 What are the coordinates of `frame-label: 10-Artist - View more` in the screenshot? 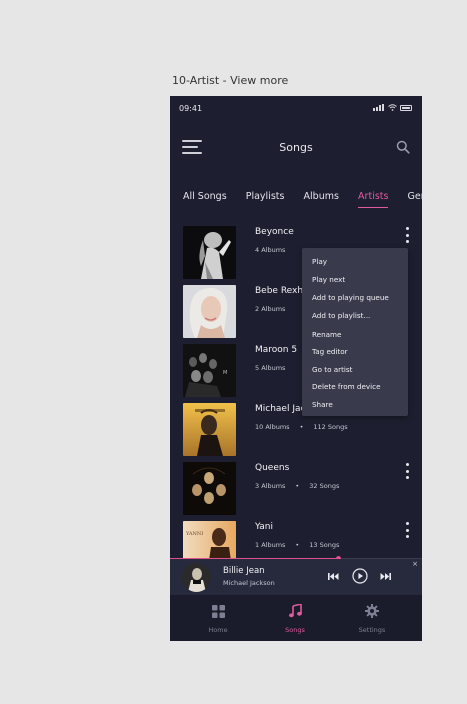 It's located at (230, 80).